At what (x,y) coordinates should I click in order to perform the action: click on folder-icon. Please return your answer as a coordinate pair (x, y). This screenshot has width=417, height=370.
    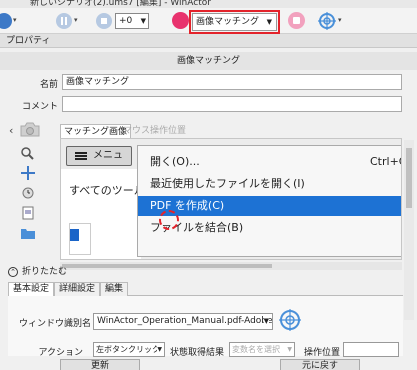
    Looking at the image, I should click on (28, 233).